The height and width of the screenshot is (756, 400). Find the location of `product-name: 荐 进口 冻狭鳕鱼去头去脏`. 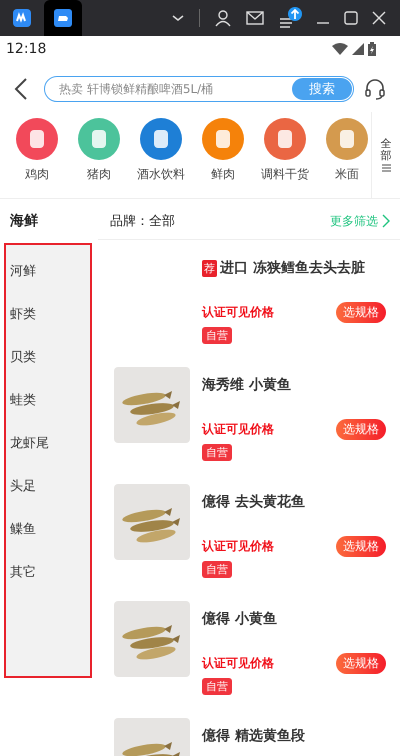

product-name: 荐 进口 冻狭鳕鱼去头去脏 is located at coordinates (294, 268).